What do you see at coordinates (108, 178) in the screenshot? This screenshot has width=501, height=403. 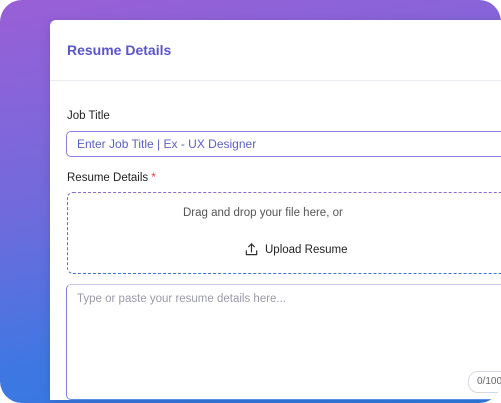 I see `resume-details-label-text: Resume Details` at bounding box center [108, 178].